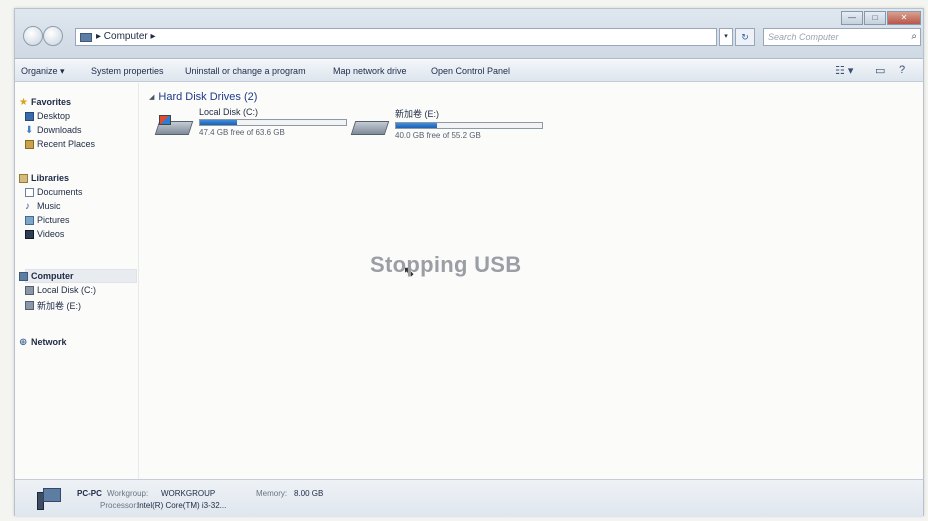 The height and width of the screenshot is (521, 928). Describe the element at coordinates (272, 493) in the screenshot. I see `memory-label: Memory:` at that location.